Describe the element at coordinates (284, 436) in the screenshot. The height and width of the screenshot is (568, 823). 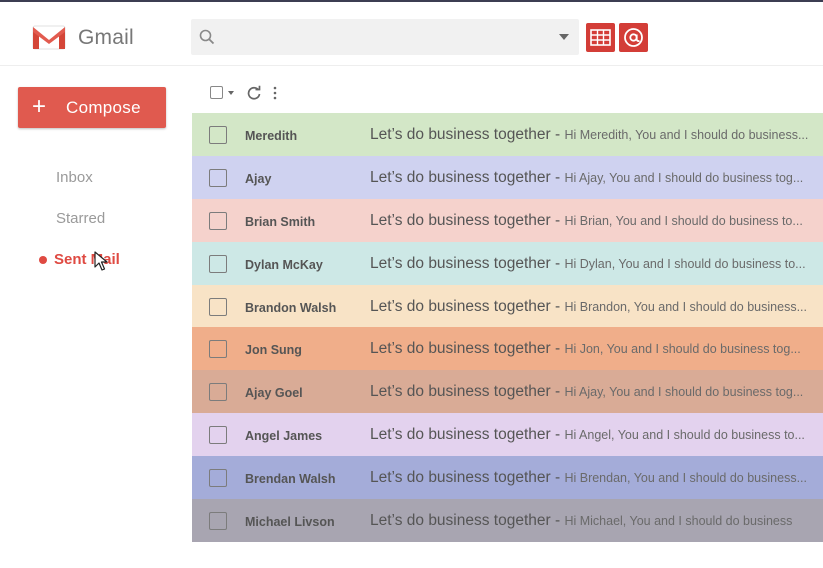
I see `email-recipient: Angel James` at that location.